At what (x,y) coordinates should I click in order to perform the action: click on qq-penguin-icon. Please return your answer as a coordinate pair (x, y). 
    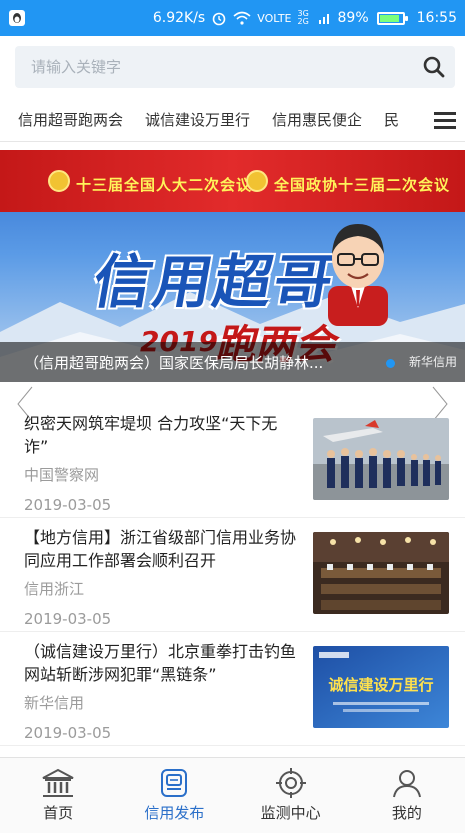
    Looking at the image, I should click on (17, 18).